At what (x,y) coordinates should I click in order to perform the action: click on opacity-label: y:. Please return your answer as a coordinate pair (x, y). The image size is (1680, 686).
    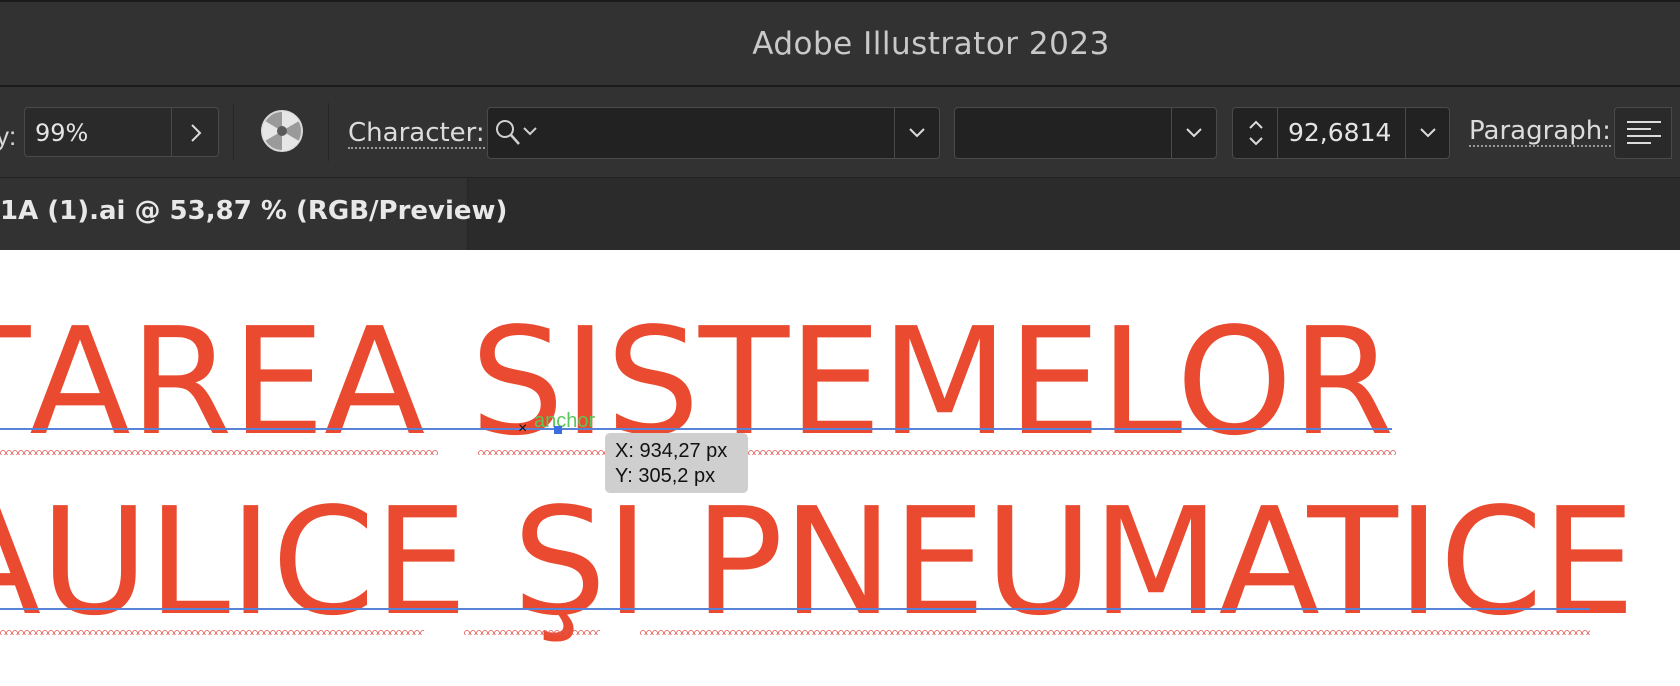
    Looking at the image, I should click on (8, 136).